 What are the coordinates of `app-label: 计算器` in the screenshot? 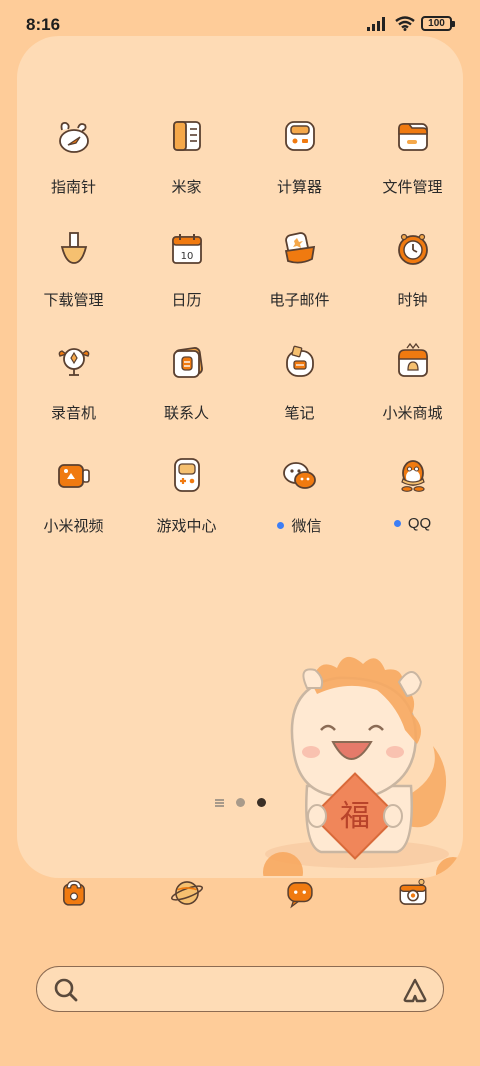 It's located at (299, 187).